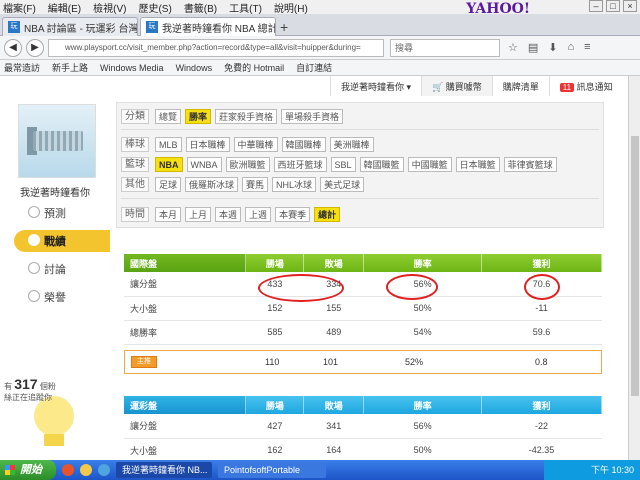 This screenshot has width=640, height=480. What do you see at coordinates (445, 48) in the screenshot?
I see `search-input: 搜尋` at bounding box center [445, 48].